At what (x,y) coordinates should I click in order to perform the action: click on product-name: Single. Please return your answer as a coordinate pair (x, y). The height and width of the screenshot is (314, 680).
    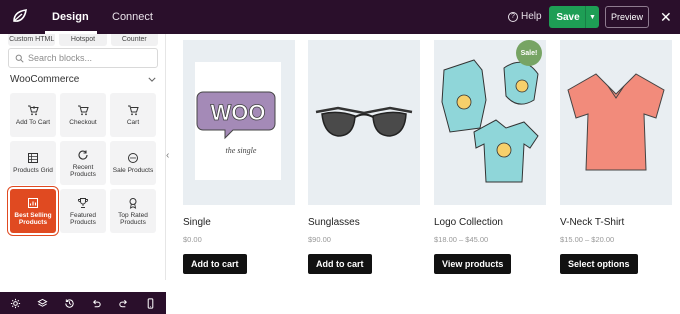
    Looking at the image, I should click on (239, 222).